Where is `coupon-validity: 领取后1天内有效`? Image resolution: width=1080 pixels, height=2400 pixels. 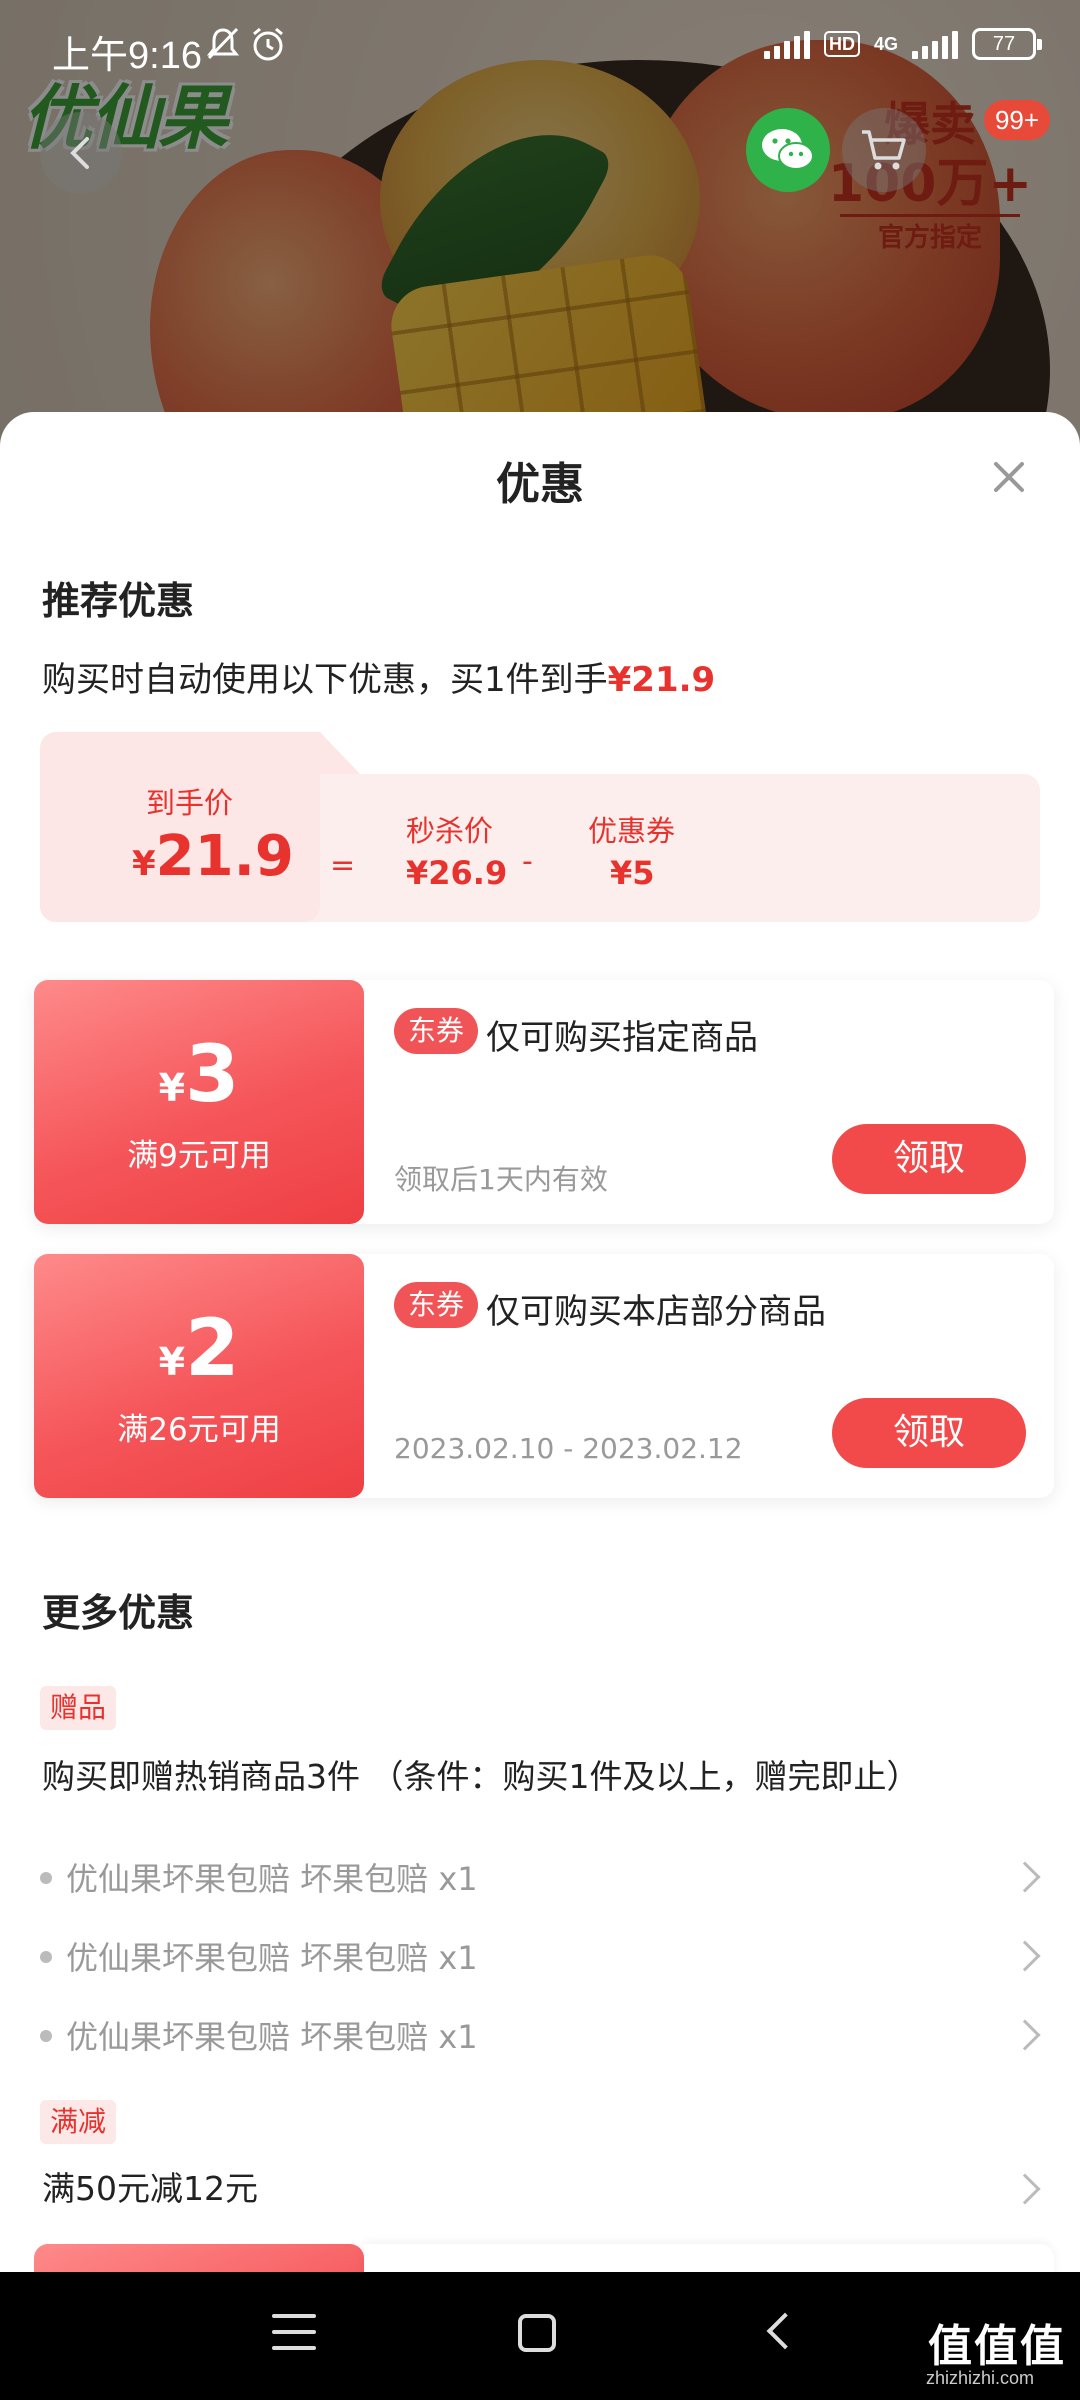 coupon-validity: 领取后1天内有效 is located at coordinates (501, 1179).